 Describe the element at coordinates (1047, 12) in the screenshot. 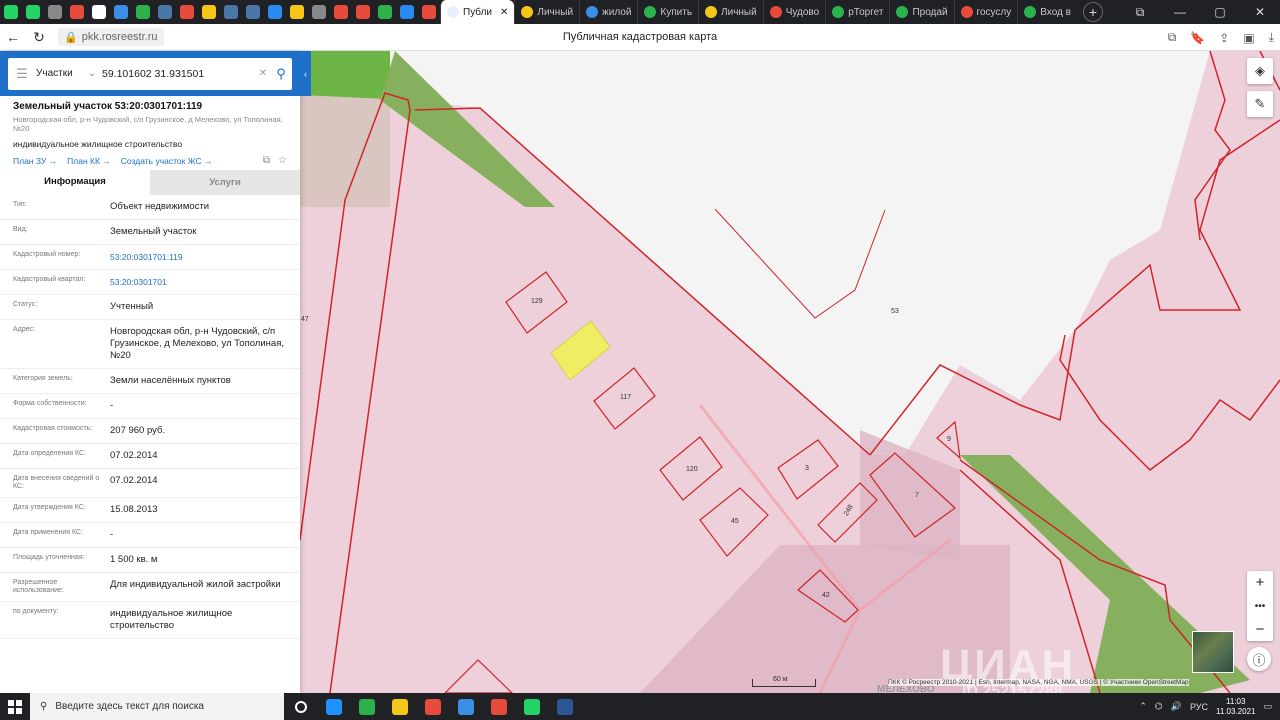

I see `browser-tab: Вход в` at that location.